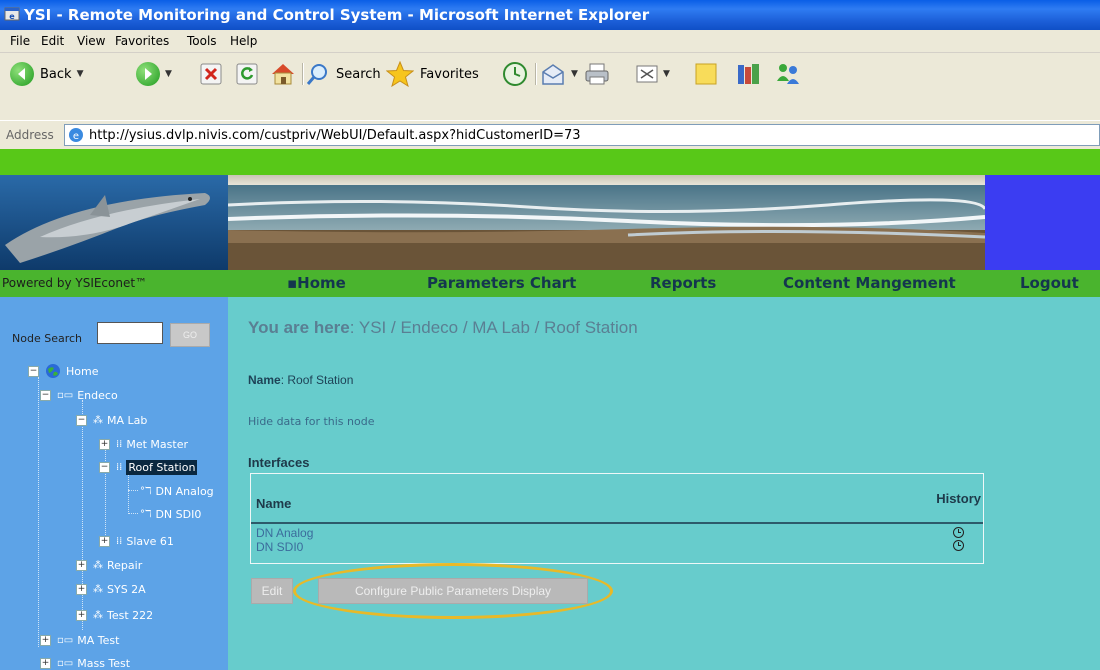  I want to click on stop-icon, so click(211, 74).